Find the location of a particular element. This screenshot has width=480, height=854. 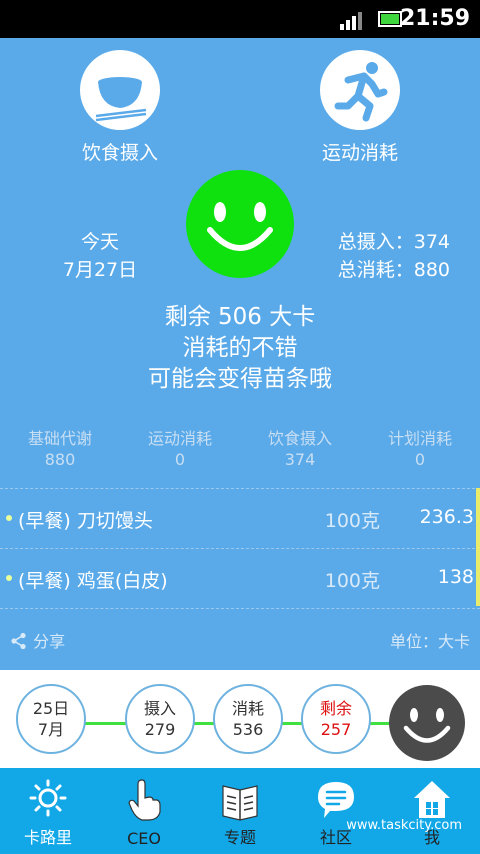

summary-remaining-label: 剩余 is located at coordinates (335, 708).